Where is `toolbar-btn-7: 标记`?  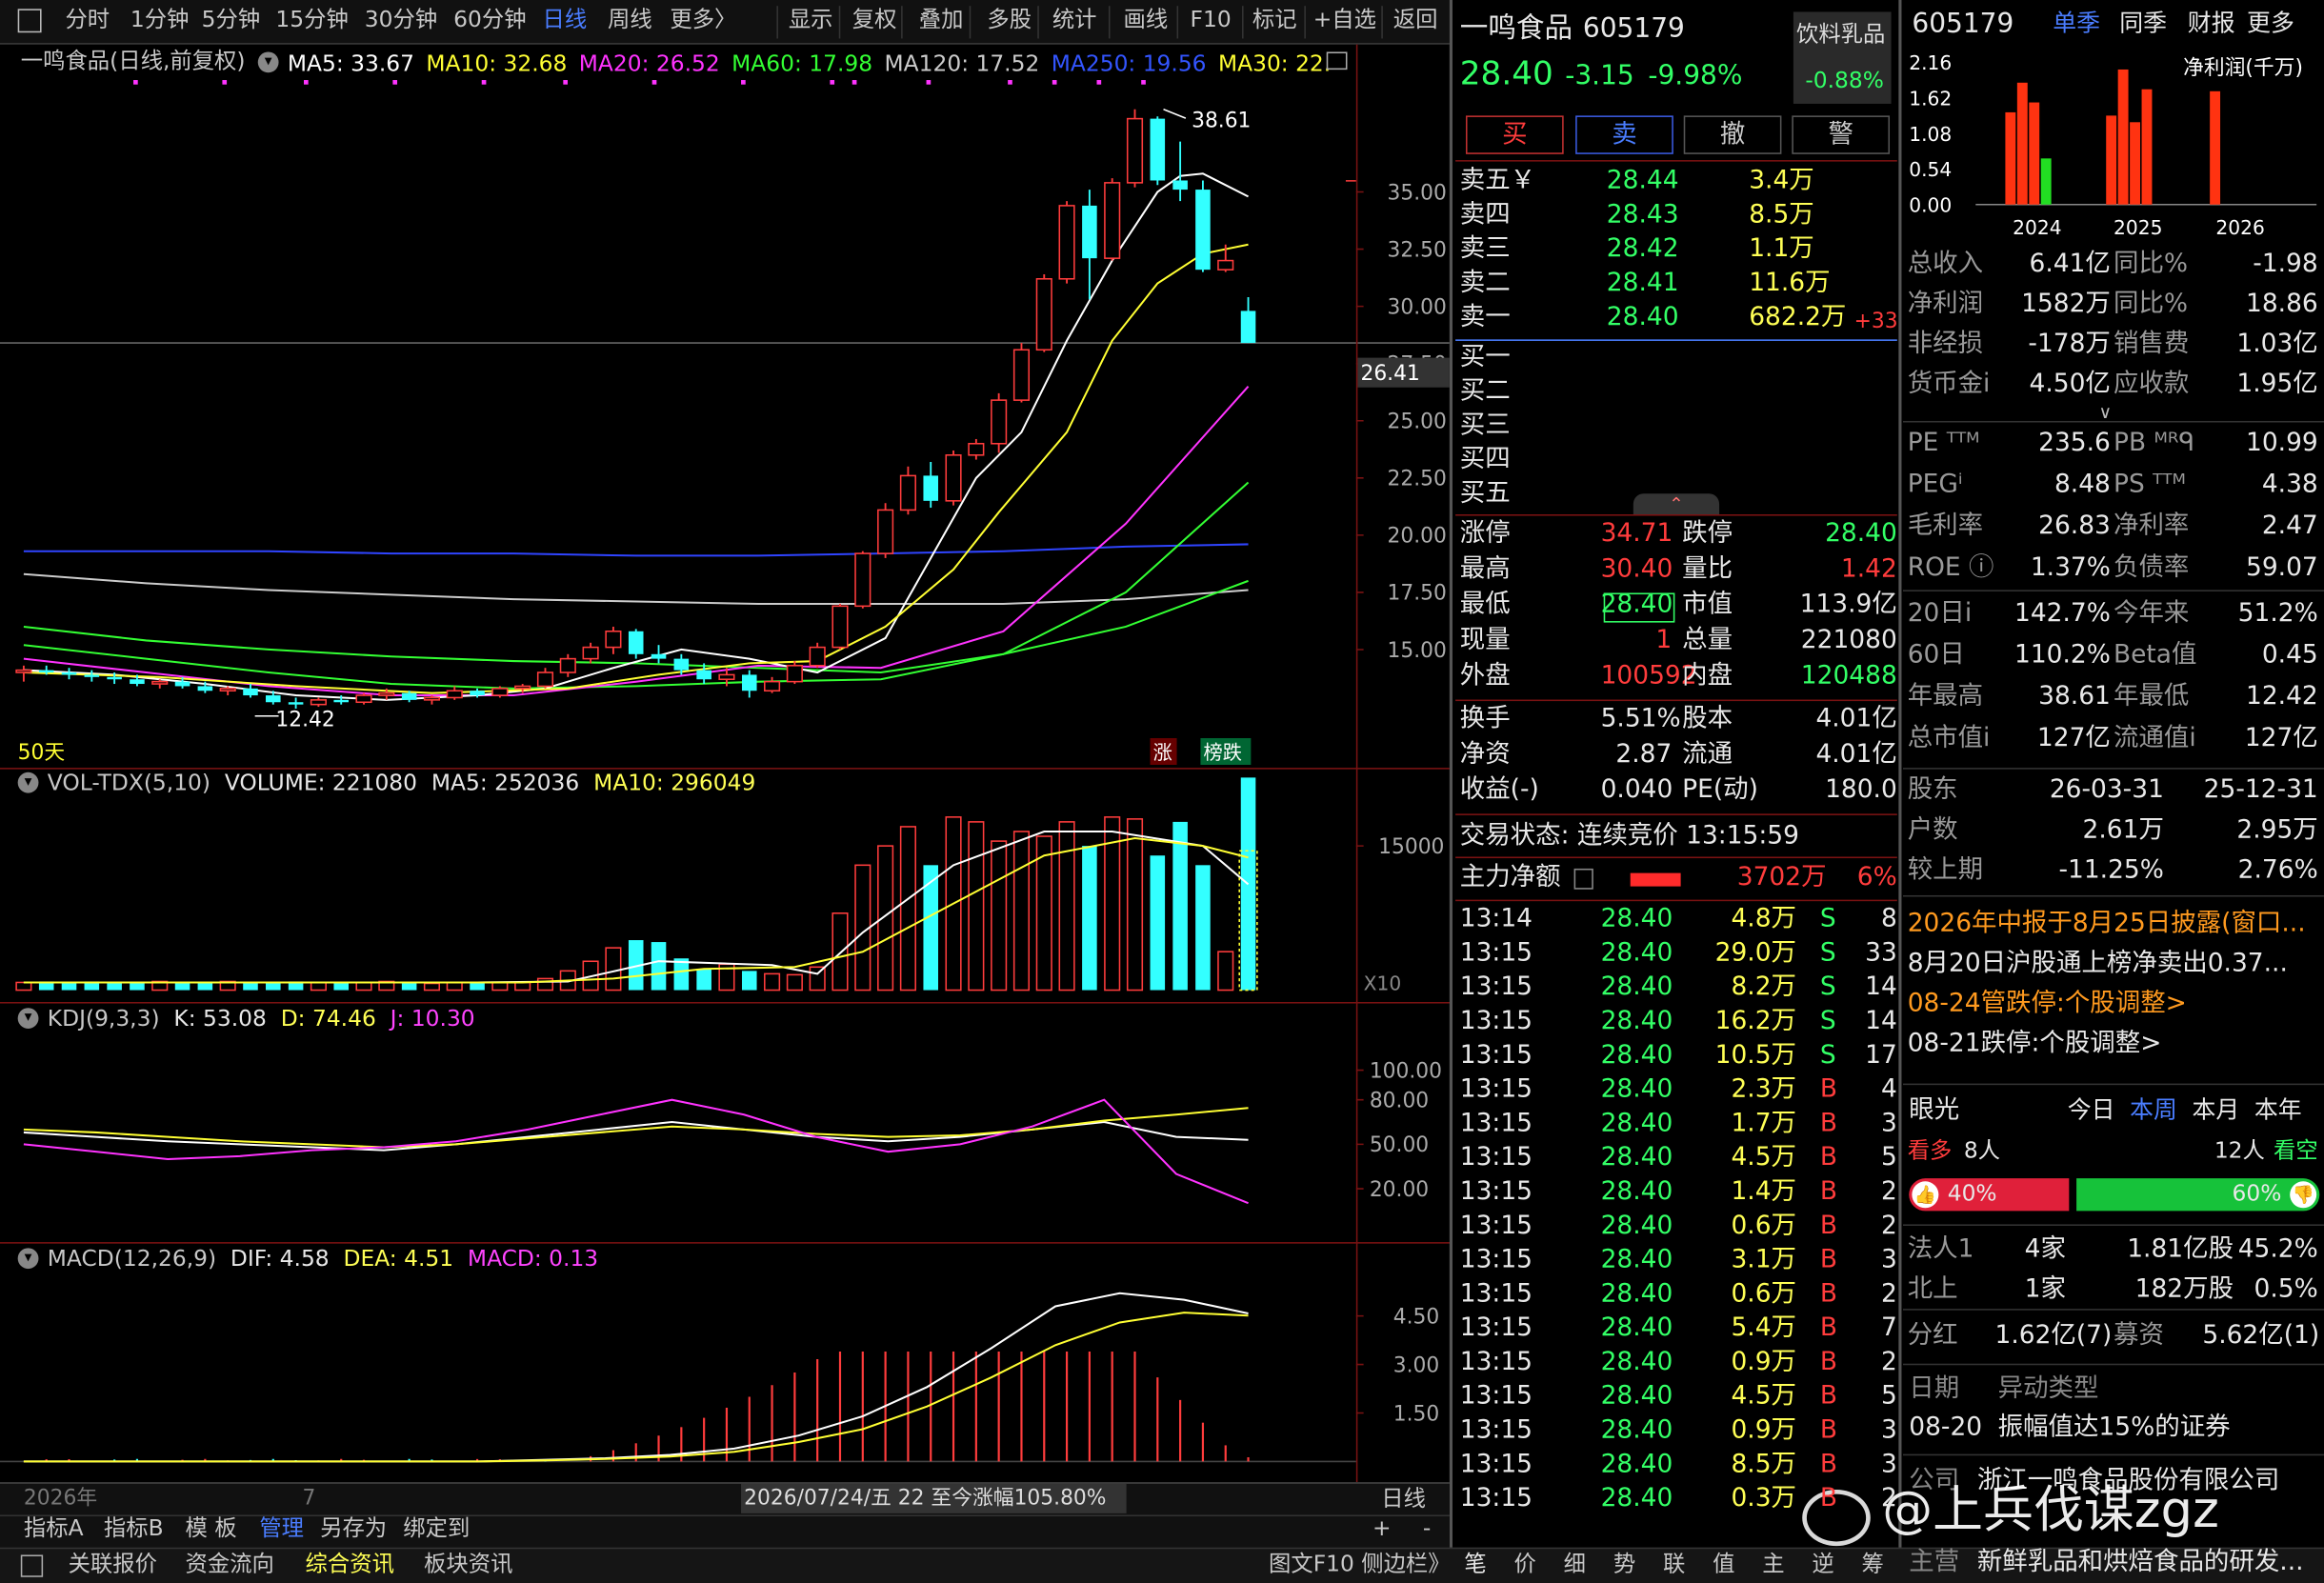 toolbar-btn-7: 标记 is located at coordinates (1274, 19).